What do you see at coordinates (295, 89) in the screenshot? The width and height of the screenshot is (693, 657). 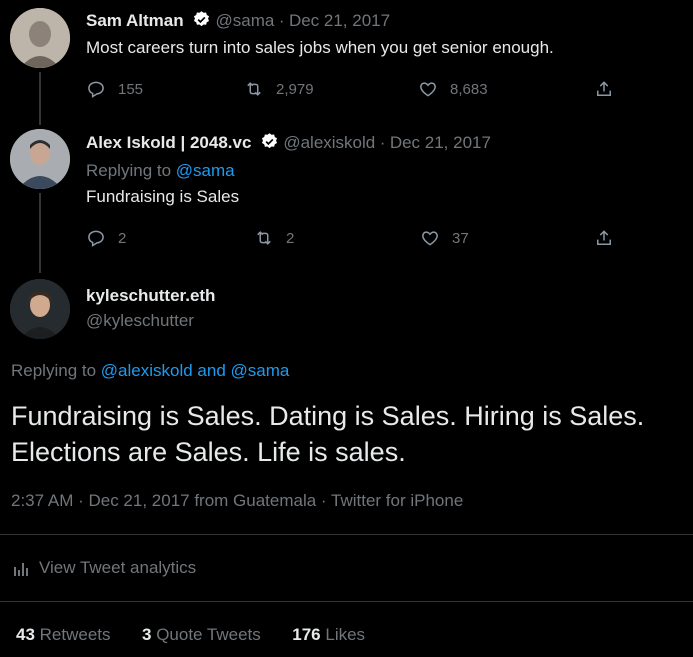 I see `retweet-count: 2,979` at bounding box center [295, 89].